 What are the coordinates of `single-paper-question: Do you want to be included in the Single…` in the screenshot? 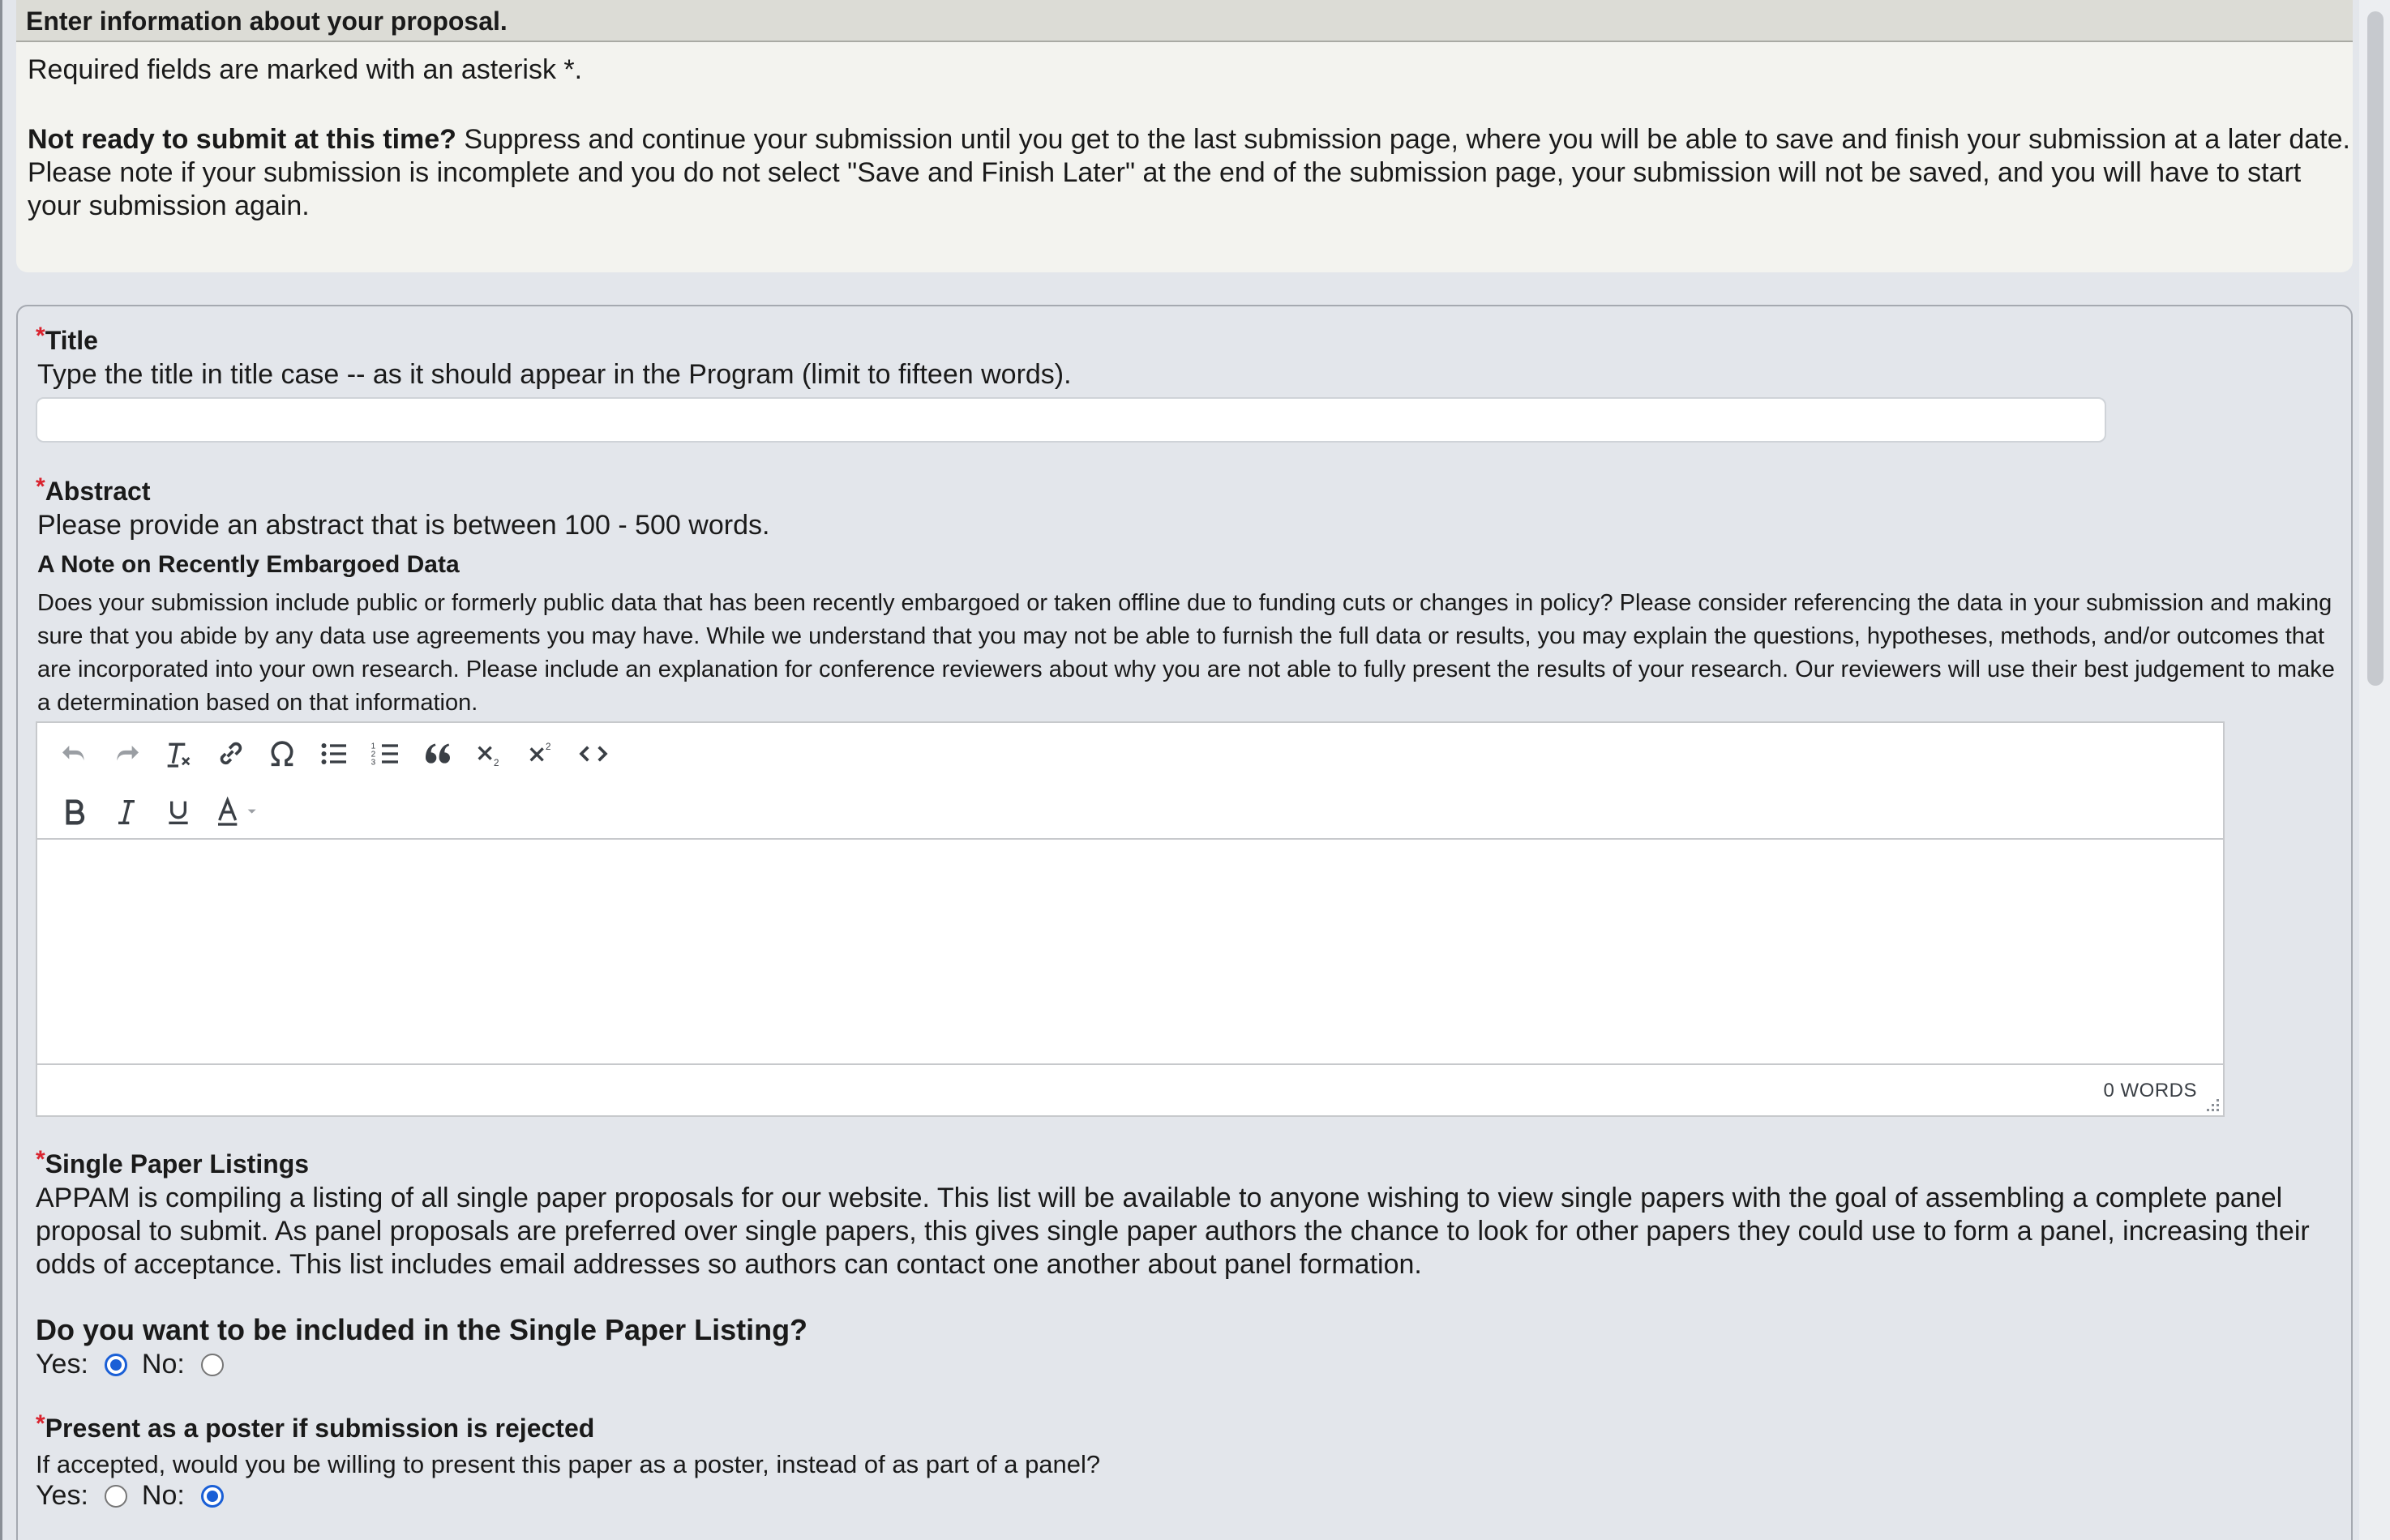 It's located at (422, 1329).